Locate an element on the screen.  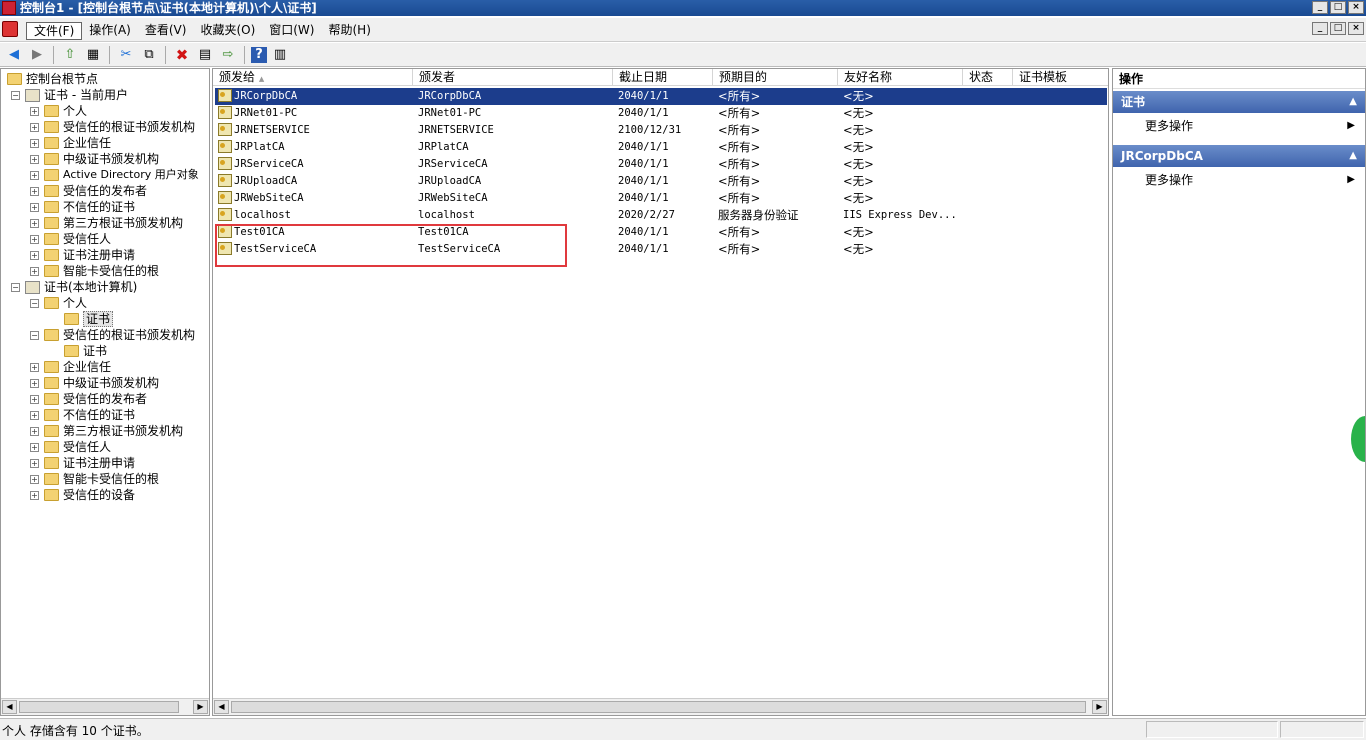
tree-node: − 证书(本地计算机) is located at coordinates (105, 287).